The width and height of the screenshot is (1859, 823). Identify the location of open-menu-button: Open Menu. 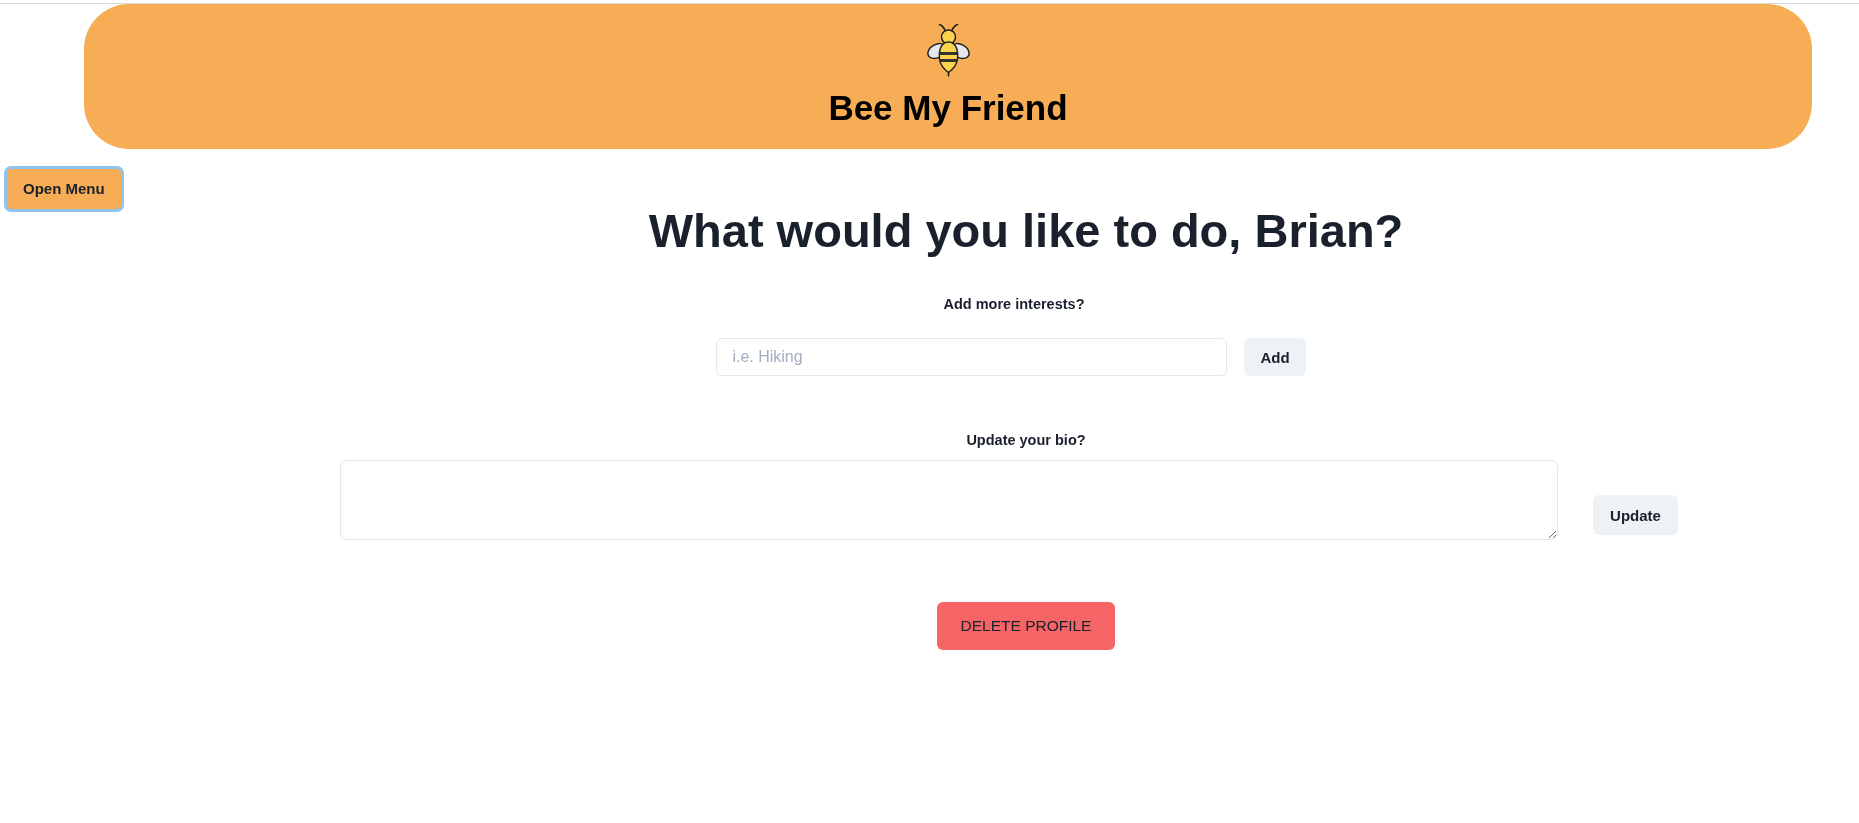
(64, 189).